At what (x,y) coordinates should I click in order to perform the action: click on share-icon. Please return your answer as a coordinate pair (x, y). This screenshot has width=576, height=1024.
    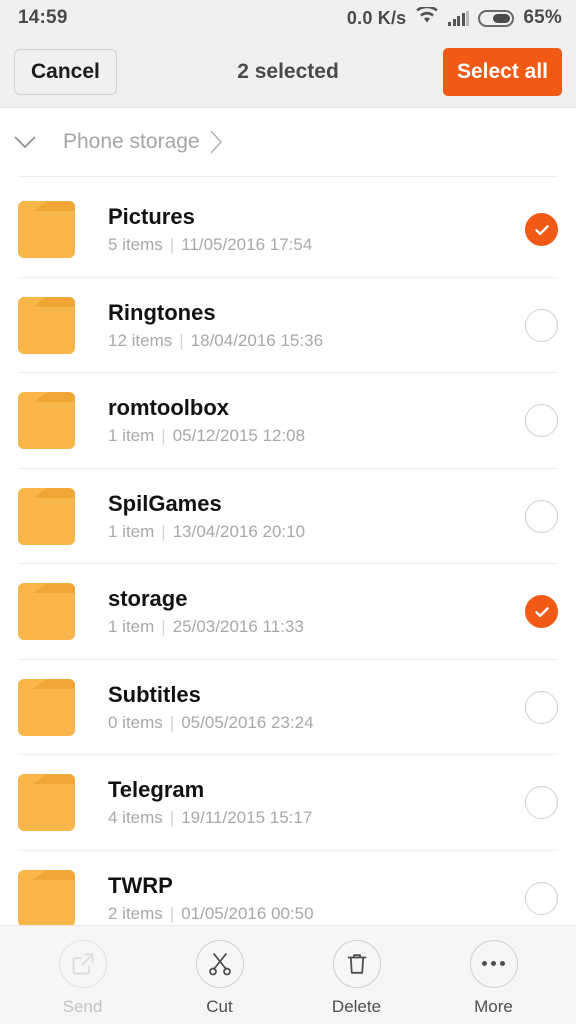
    Looking at the image, I should click on (82, 963).